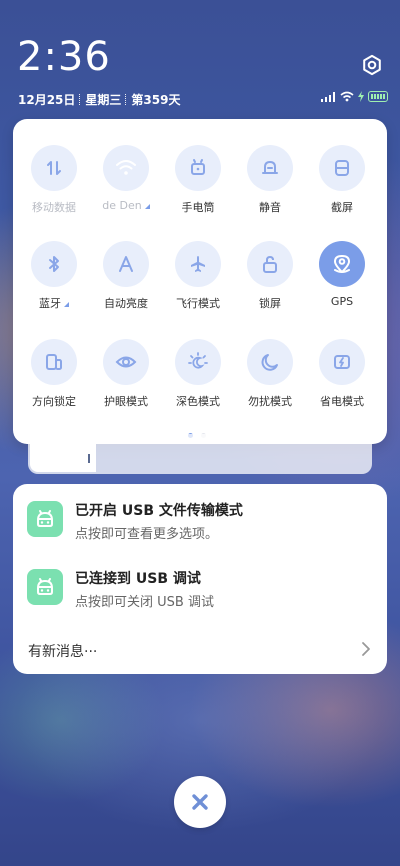 This screenshot has height=866, width=400. I want to click on tile-screenshot: 截屏, so click(342, 180).